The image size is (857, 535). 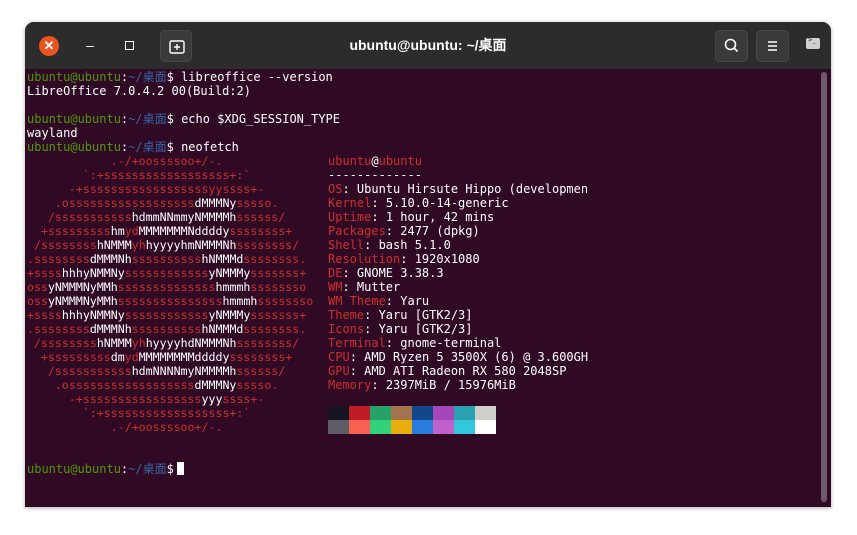 I want to click on logo-segment: sssssssssssssss, so click(x=170, y=301).